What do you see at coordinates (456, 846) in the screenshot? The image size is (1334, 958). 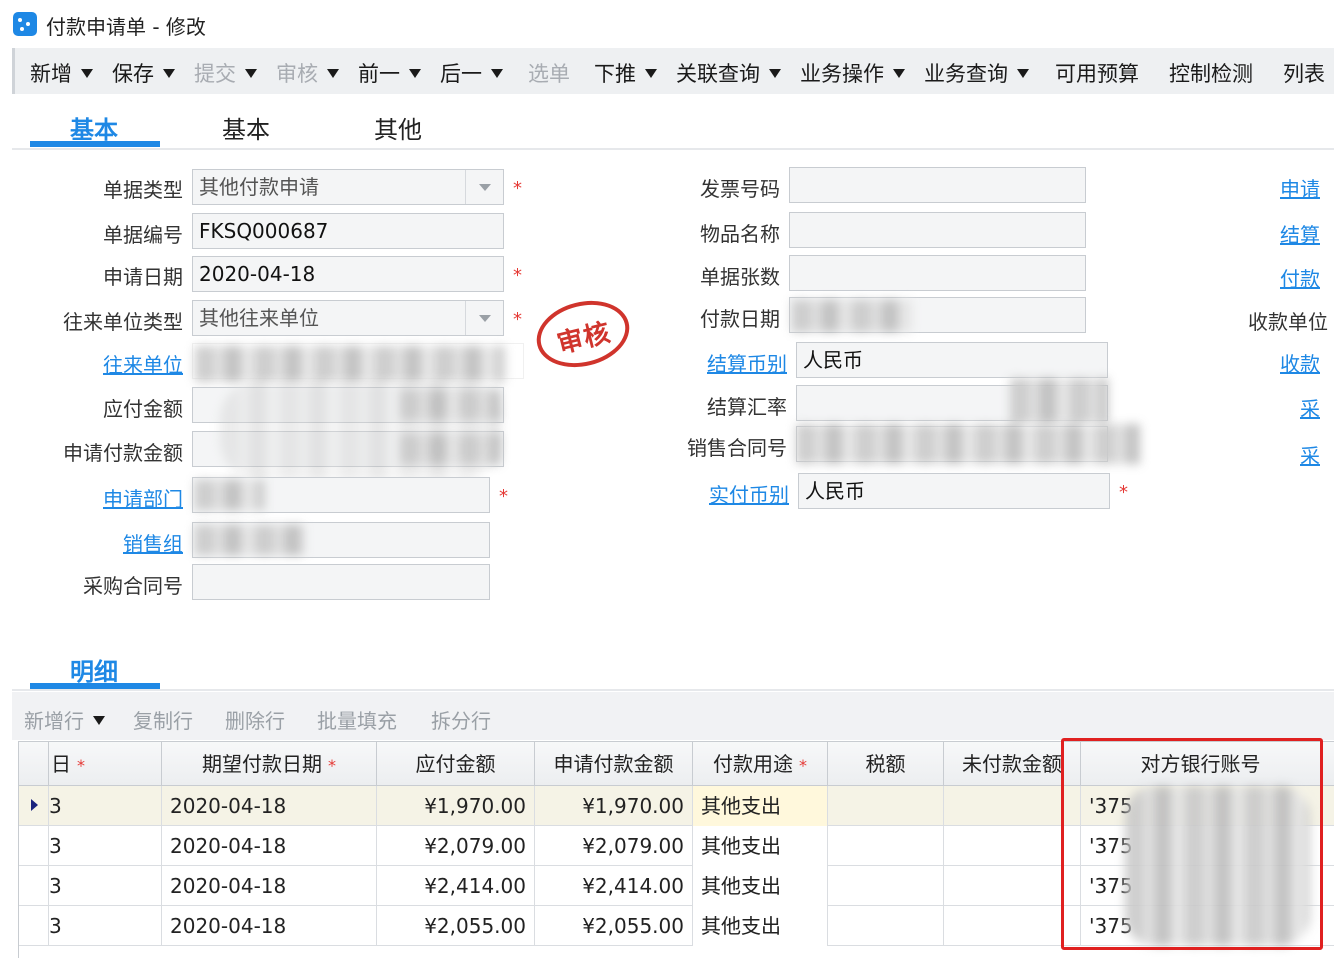 I see `cell-payable: ¥2,079.00` at bounding box center [456, 846].